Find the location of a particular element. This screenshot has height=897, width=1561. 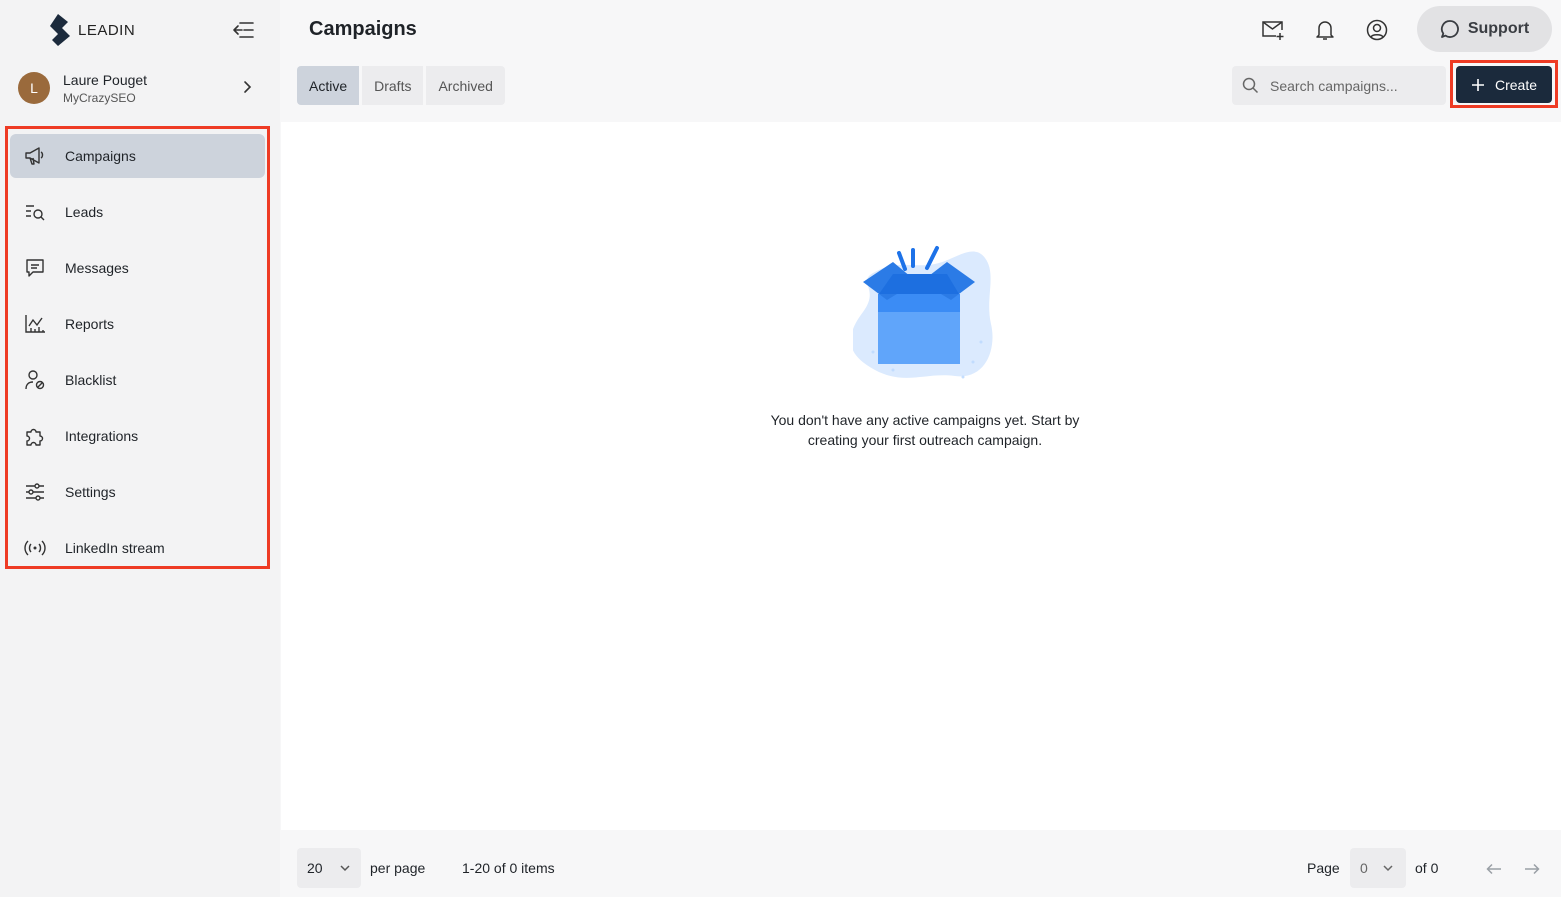

search-box is located at coordinates (1339, 85).